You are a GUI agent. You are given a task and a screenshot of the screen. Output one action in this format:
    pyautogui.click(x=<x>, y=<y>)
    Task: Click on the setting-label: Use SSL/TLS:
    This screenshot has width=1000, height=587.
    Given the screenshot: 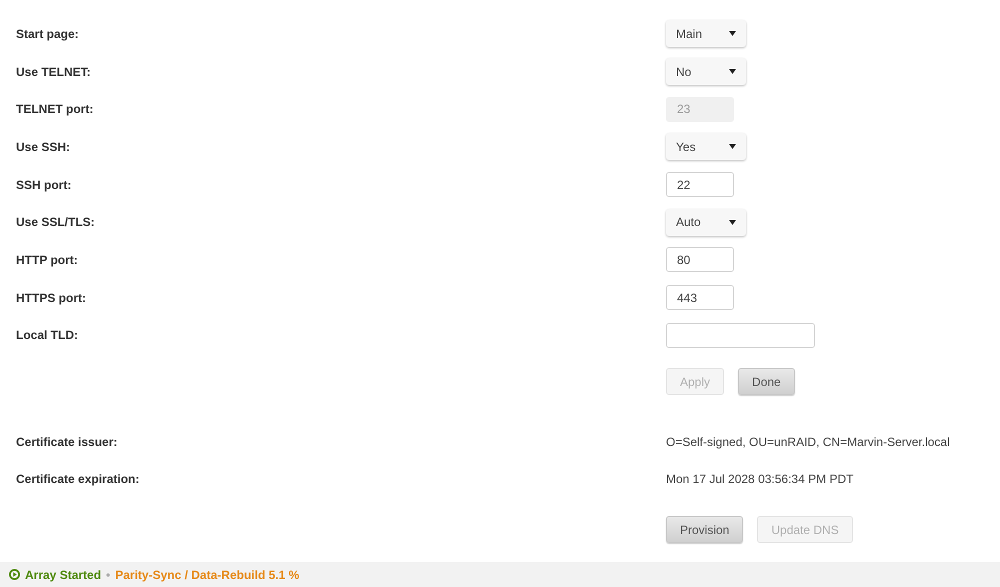 What is the action you would take?
    pyautogui.click(x=55, y=223)
    